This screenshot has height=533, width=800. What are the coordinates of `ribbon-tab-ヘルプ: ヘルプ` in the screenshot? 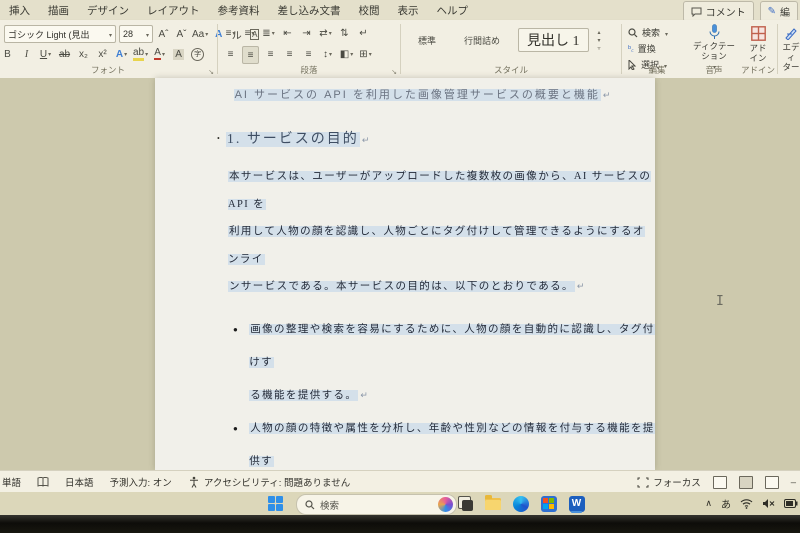 It's located at (453, 10).